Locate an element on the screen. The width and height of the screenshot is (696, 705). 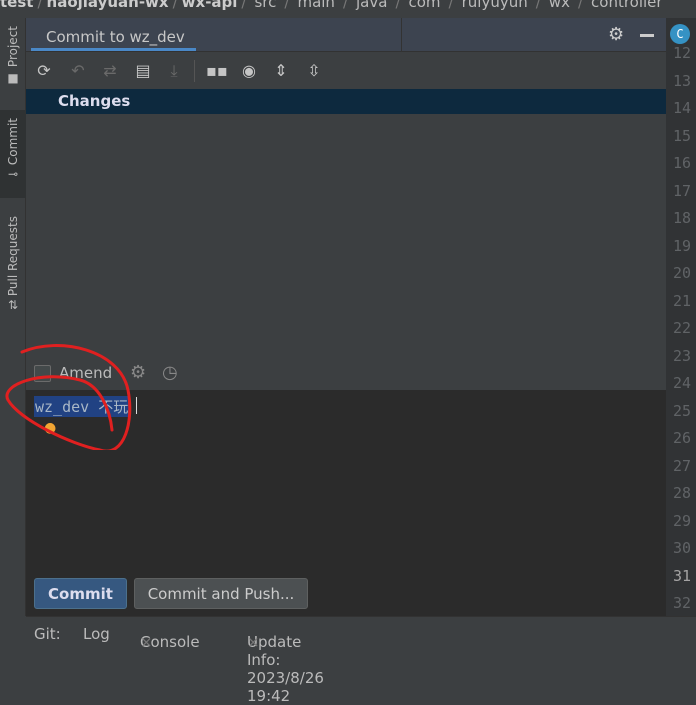
breadcrumb-item: wx is located at coordinates (559, 5).